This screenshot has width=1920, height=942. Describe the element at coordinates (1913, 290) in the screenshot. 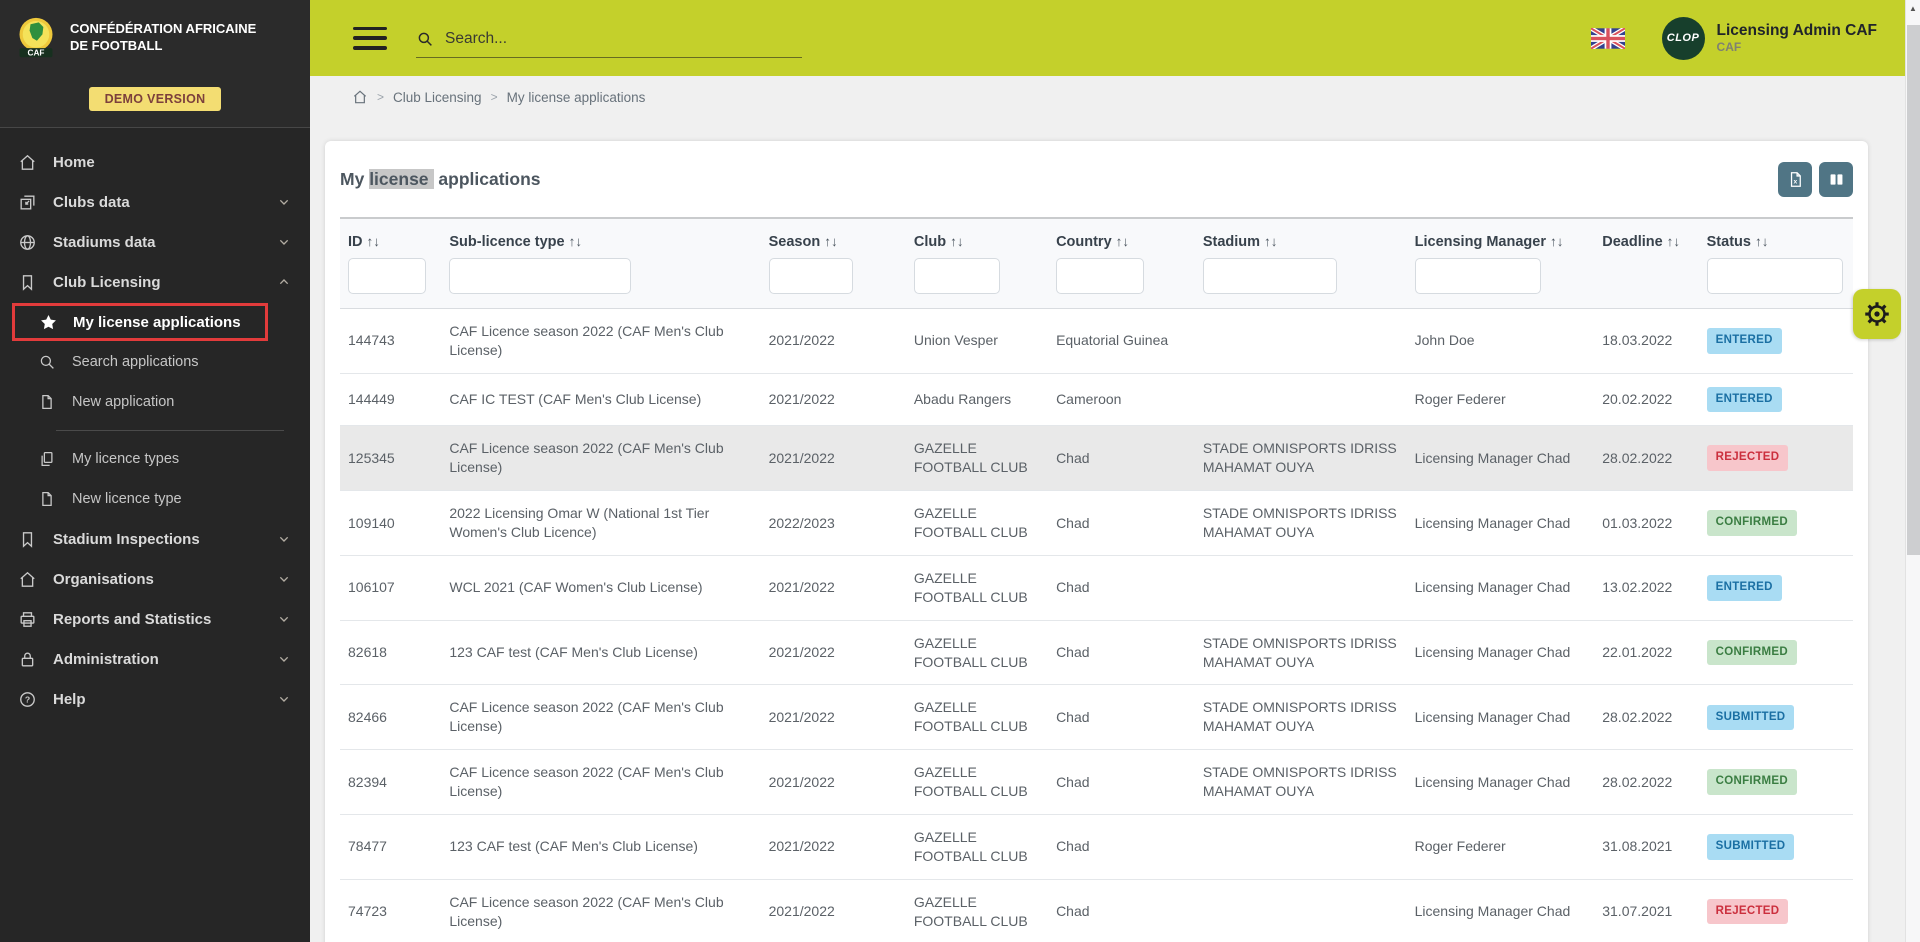

I see `scrollbar-thumb` at that location.